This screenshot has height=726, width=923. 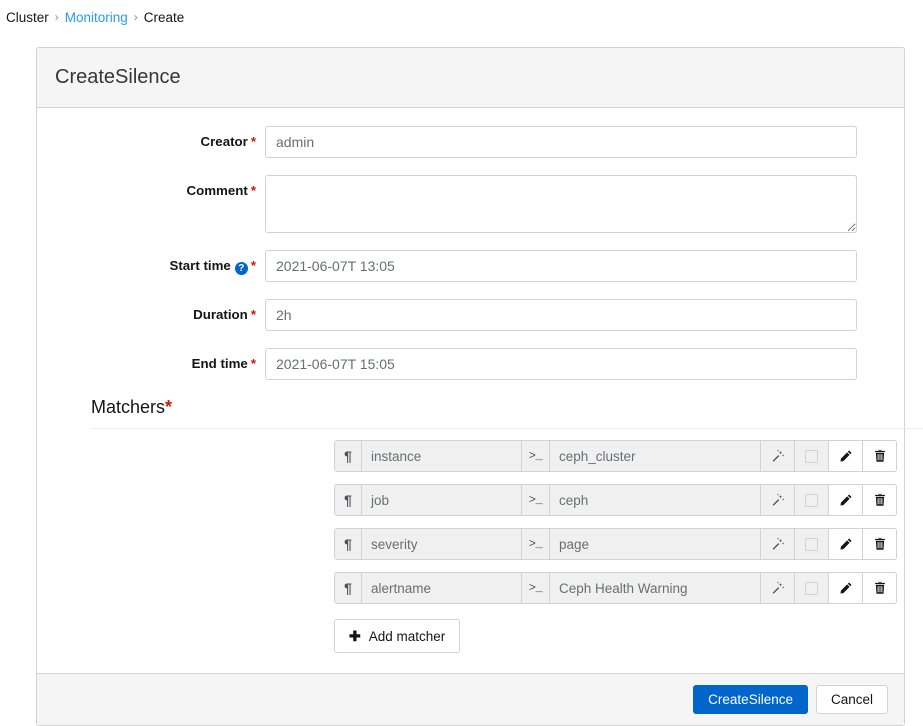 I want to click on matchers-heading-text: Matchers, so click(x=128, y=407).